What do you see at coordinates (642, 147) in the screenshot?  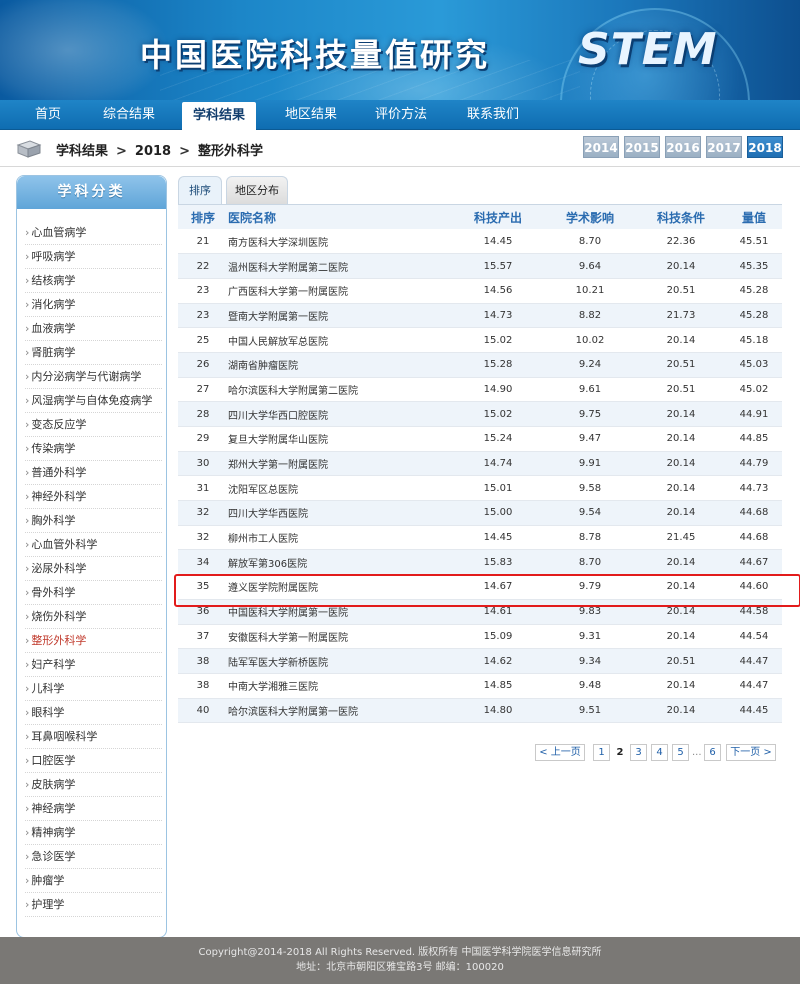 I see `year-button-2015: 2015` at bounding box center [642, 147].